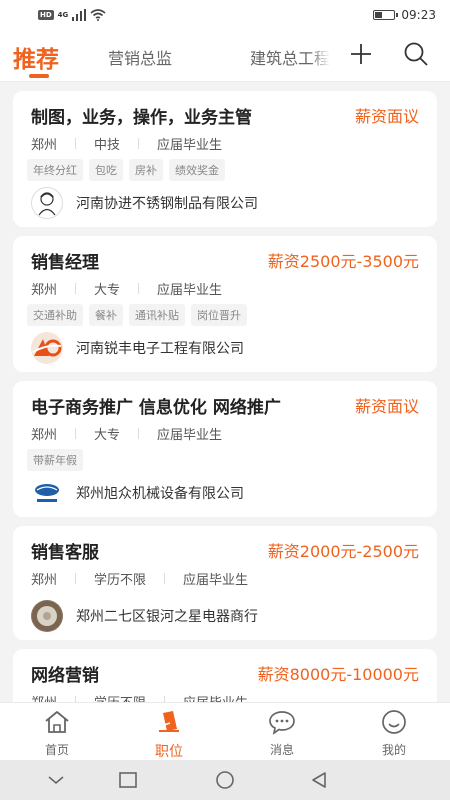 Image resolution: width=450 pixels, height=800 pixels. I want to click on company-row: 郑州旭众机械设备有限公司, so click(137, 493).